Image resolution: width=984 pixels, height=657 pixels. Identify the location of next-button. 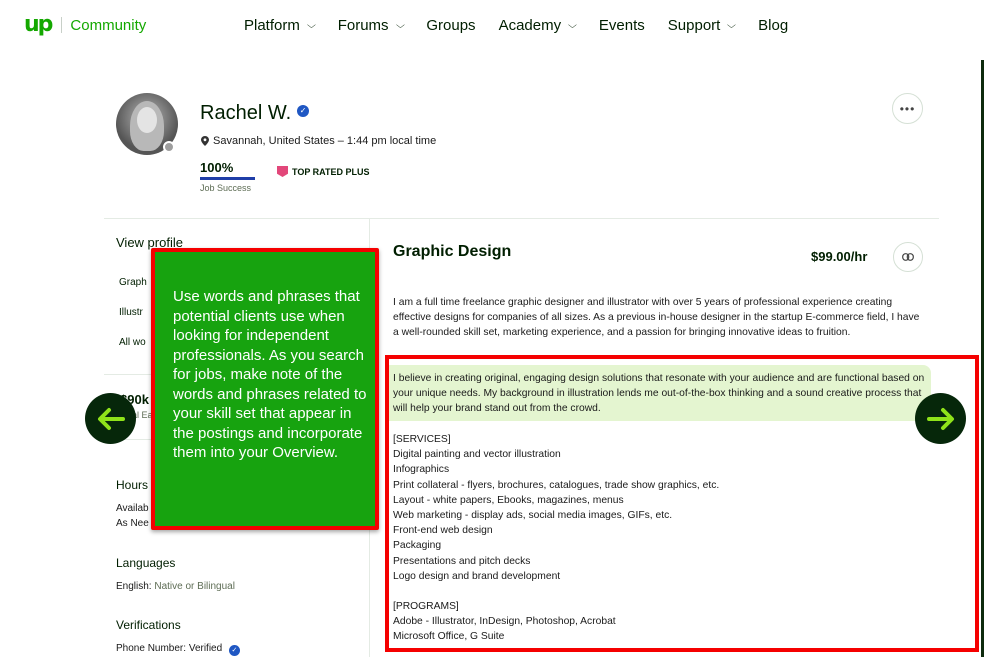
(940, 418).